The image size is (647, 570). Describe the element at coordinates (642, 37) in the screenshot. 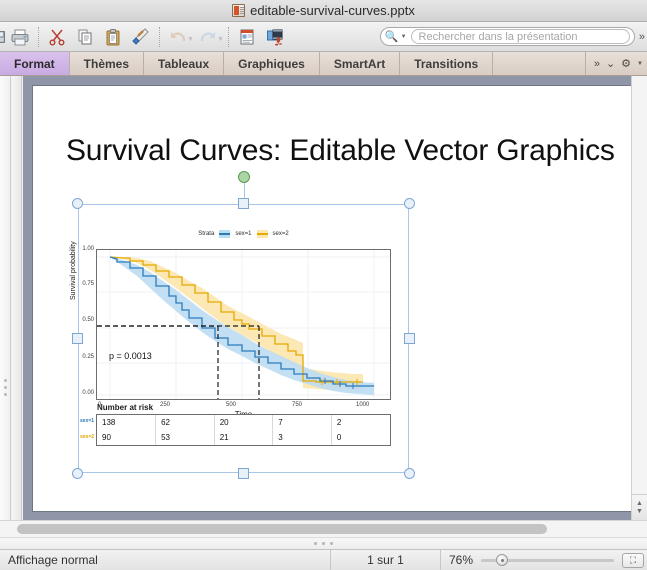

I see `toolbar-overflow-icon: »` at that location.